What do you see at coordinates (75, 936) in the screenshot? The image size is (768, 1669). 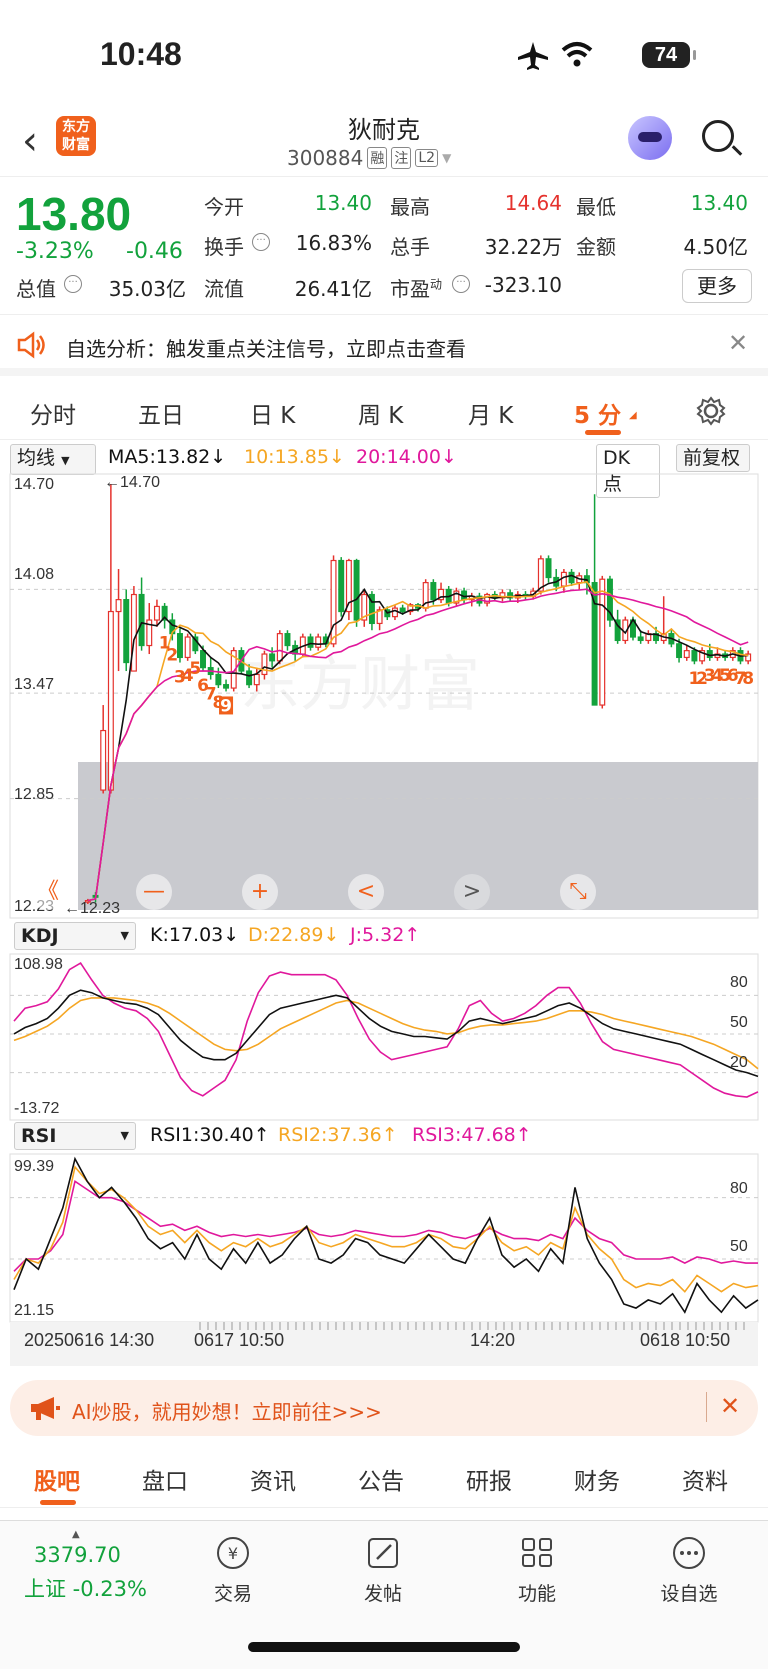 I see `kdj-selector: KDJ ▼` at bounding box center [75, 936].